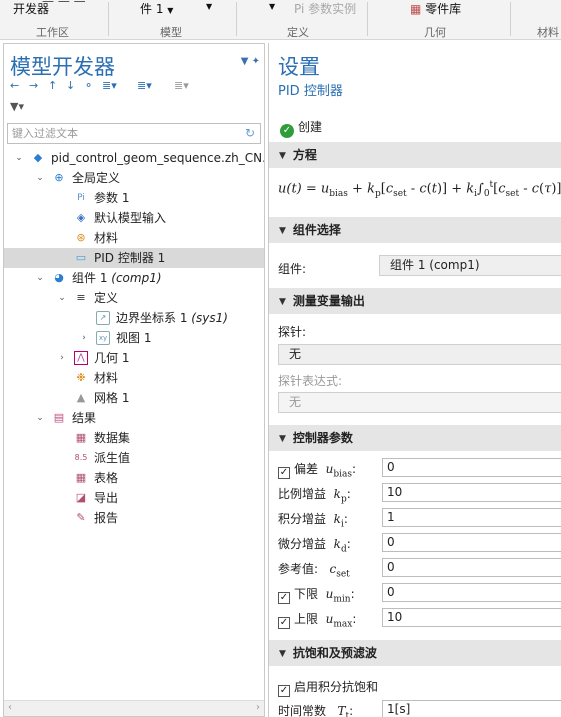 The height and width of the screenshot is (717, 561). I want to click on tree-item-default-model-inputs: ◈ 默认模型输入, so click(134, 218).